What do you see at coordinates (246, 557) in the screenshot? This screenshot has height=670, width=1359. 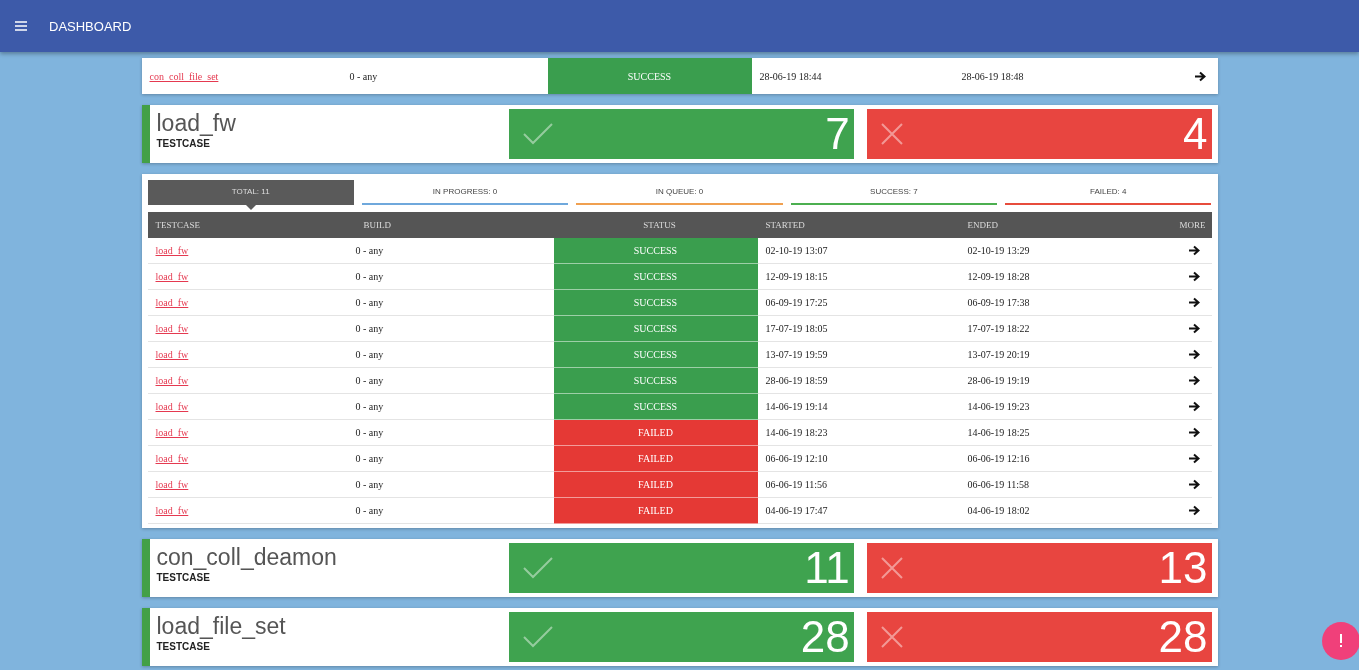 I see `testcase-name: con_coll_deamon` at bounding box center [246, 557].